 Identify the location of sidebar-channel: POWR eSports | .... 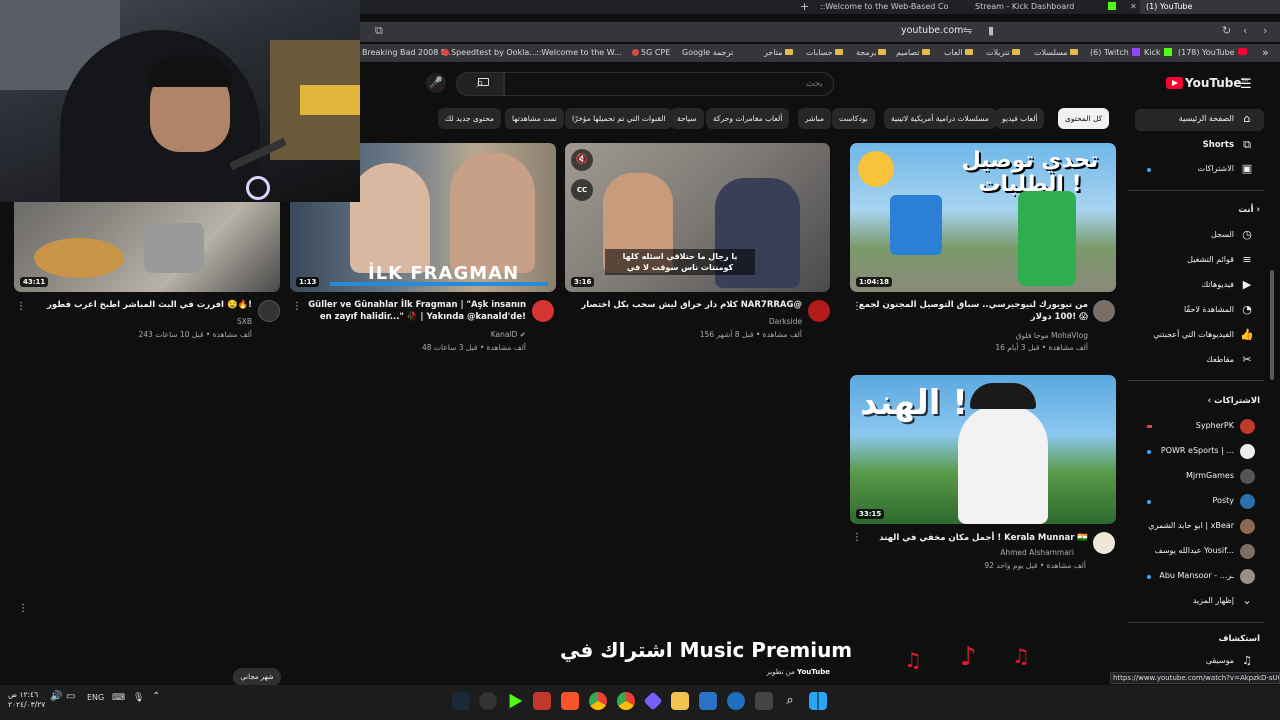
(1199, 452).